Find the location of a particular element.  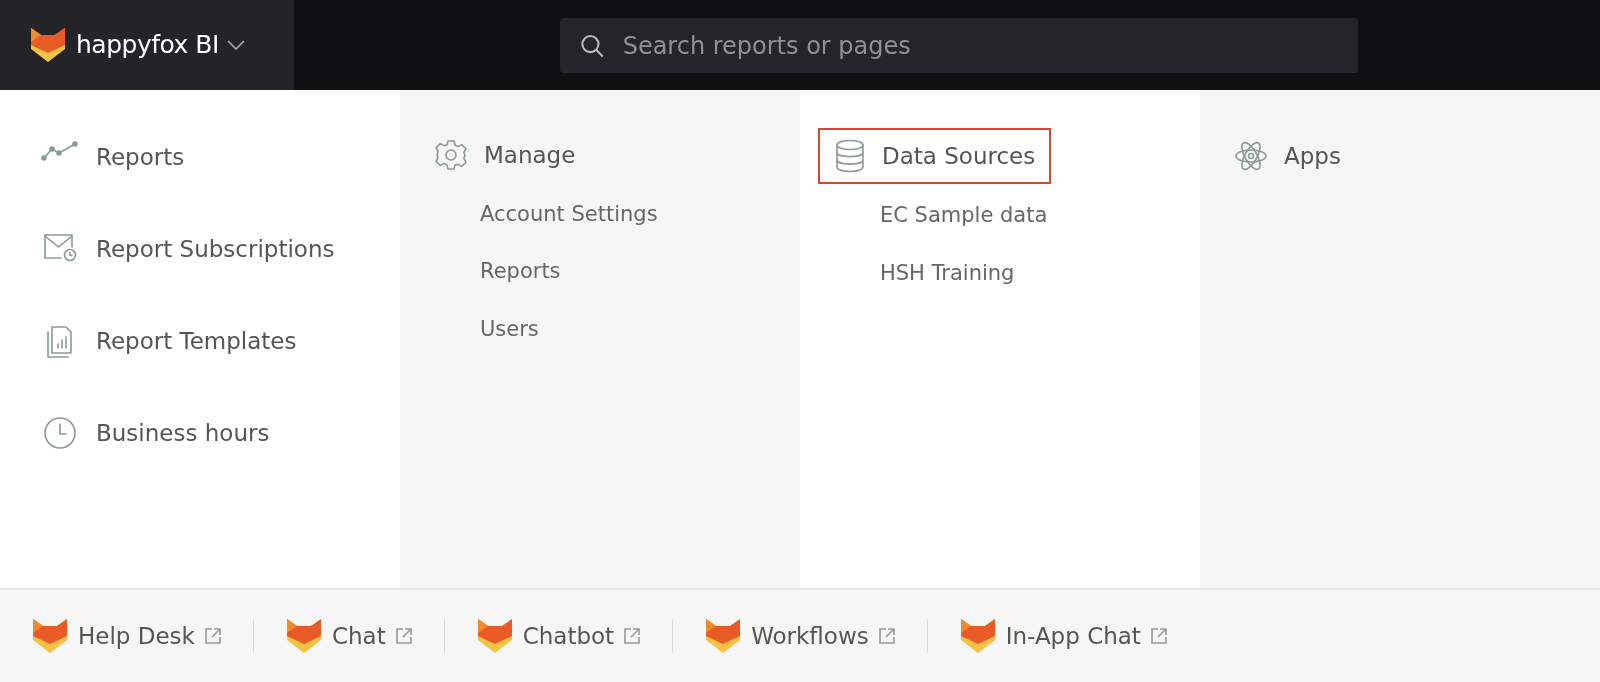

nav-item: Report Templates is located at coordinates (220, 370).